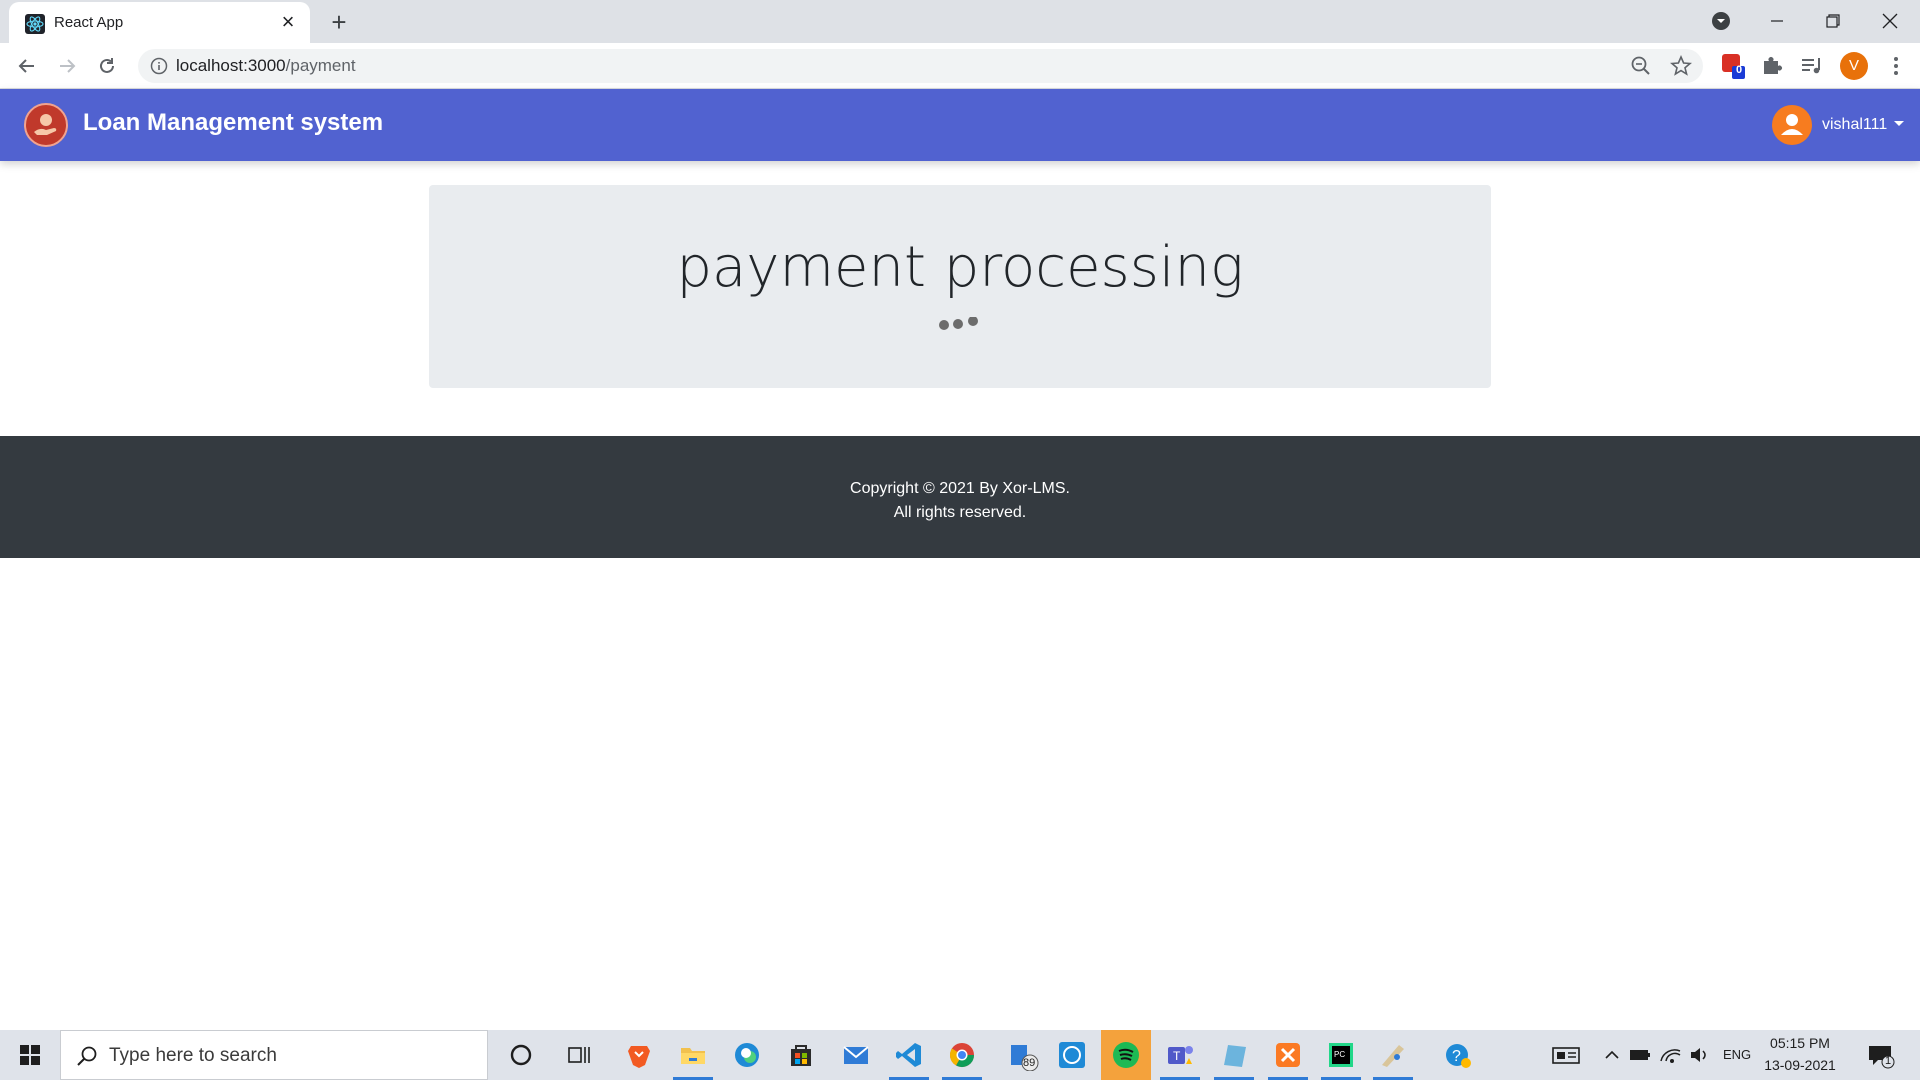 The height and width of the screenshot is (1085, 1920). I want to click on show-hidden-icons-chevron-up-icon, so click(1612, 1055).